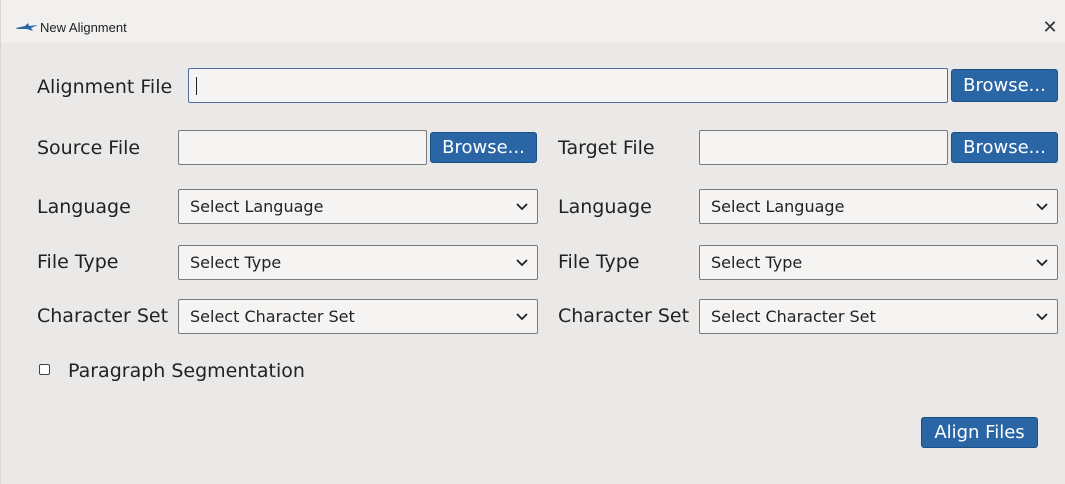  I want to click on window-title: New Alignment, so click(83, 27).